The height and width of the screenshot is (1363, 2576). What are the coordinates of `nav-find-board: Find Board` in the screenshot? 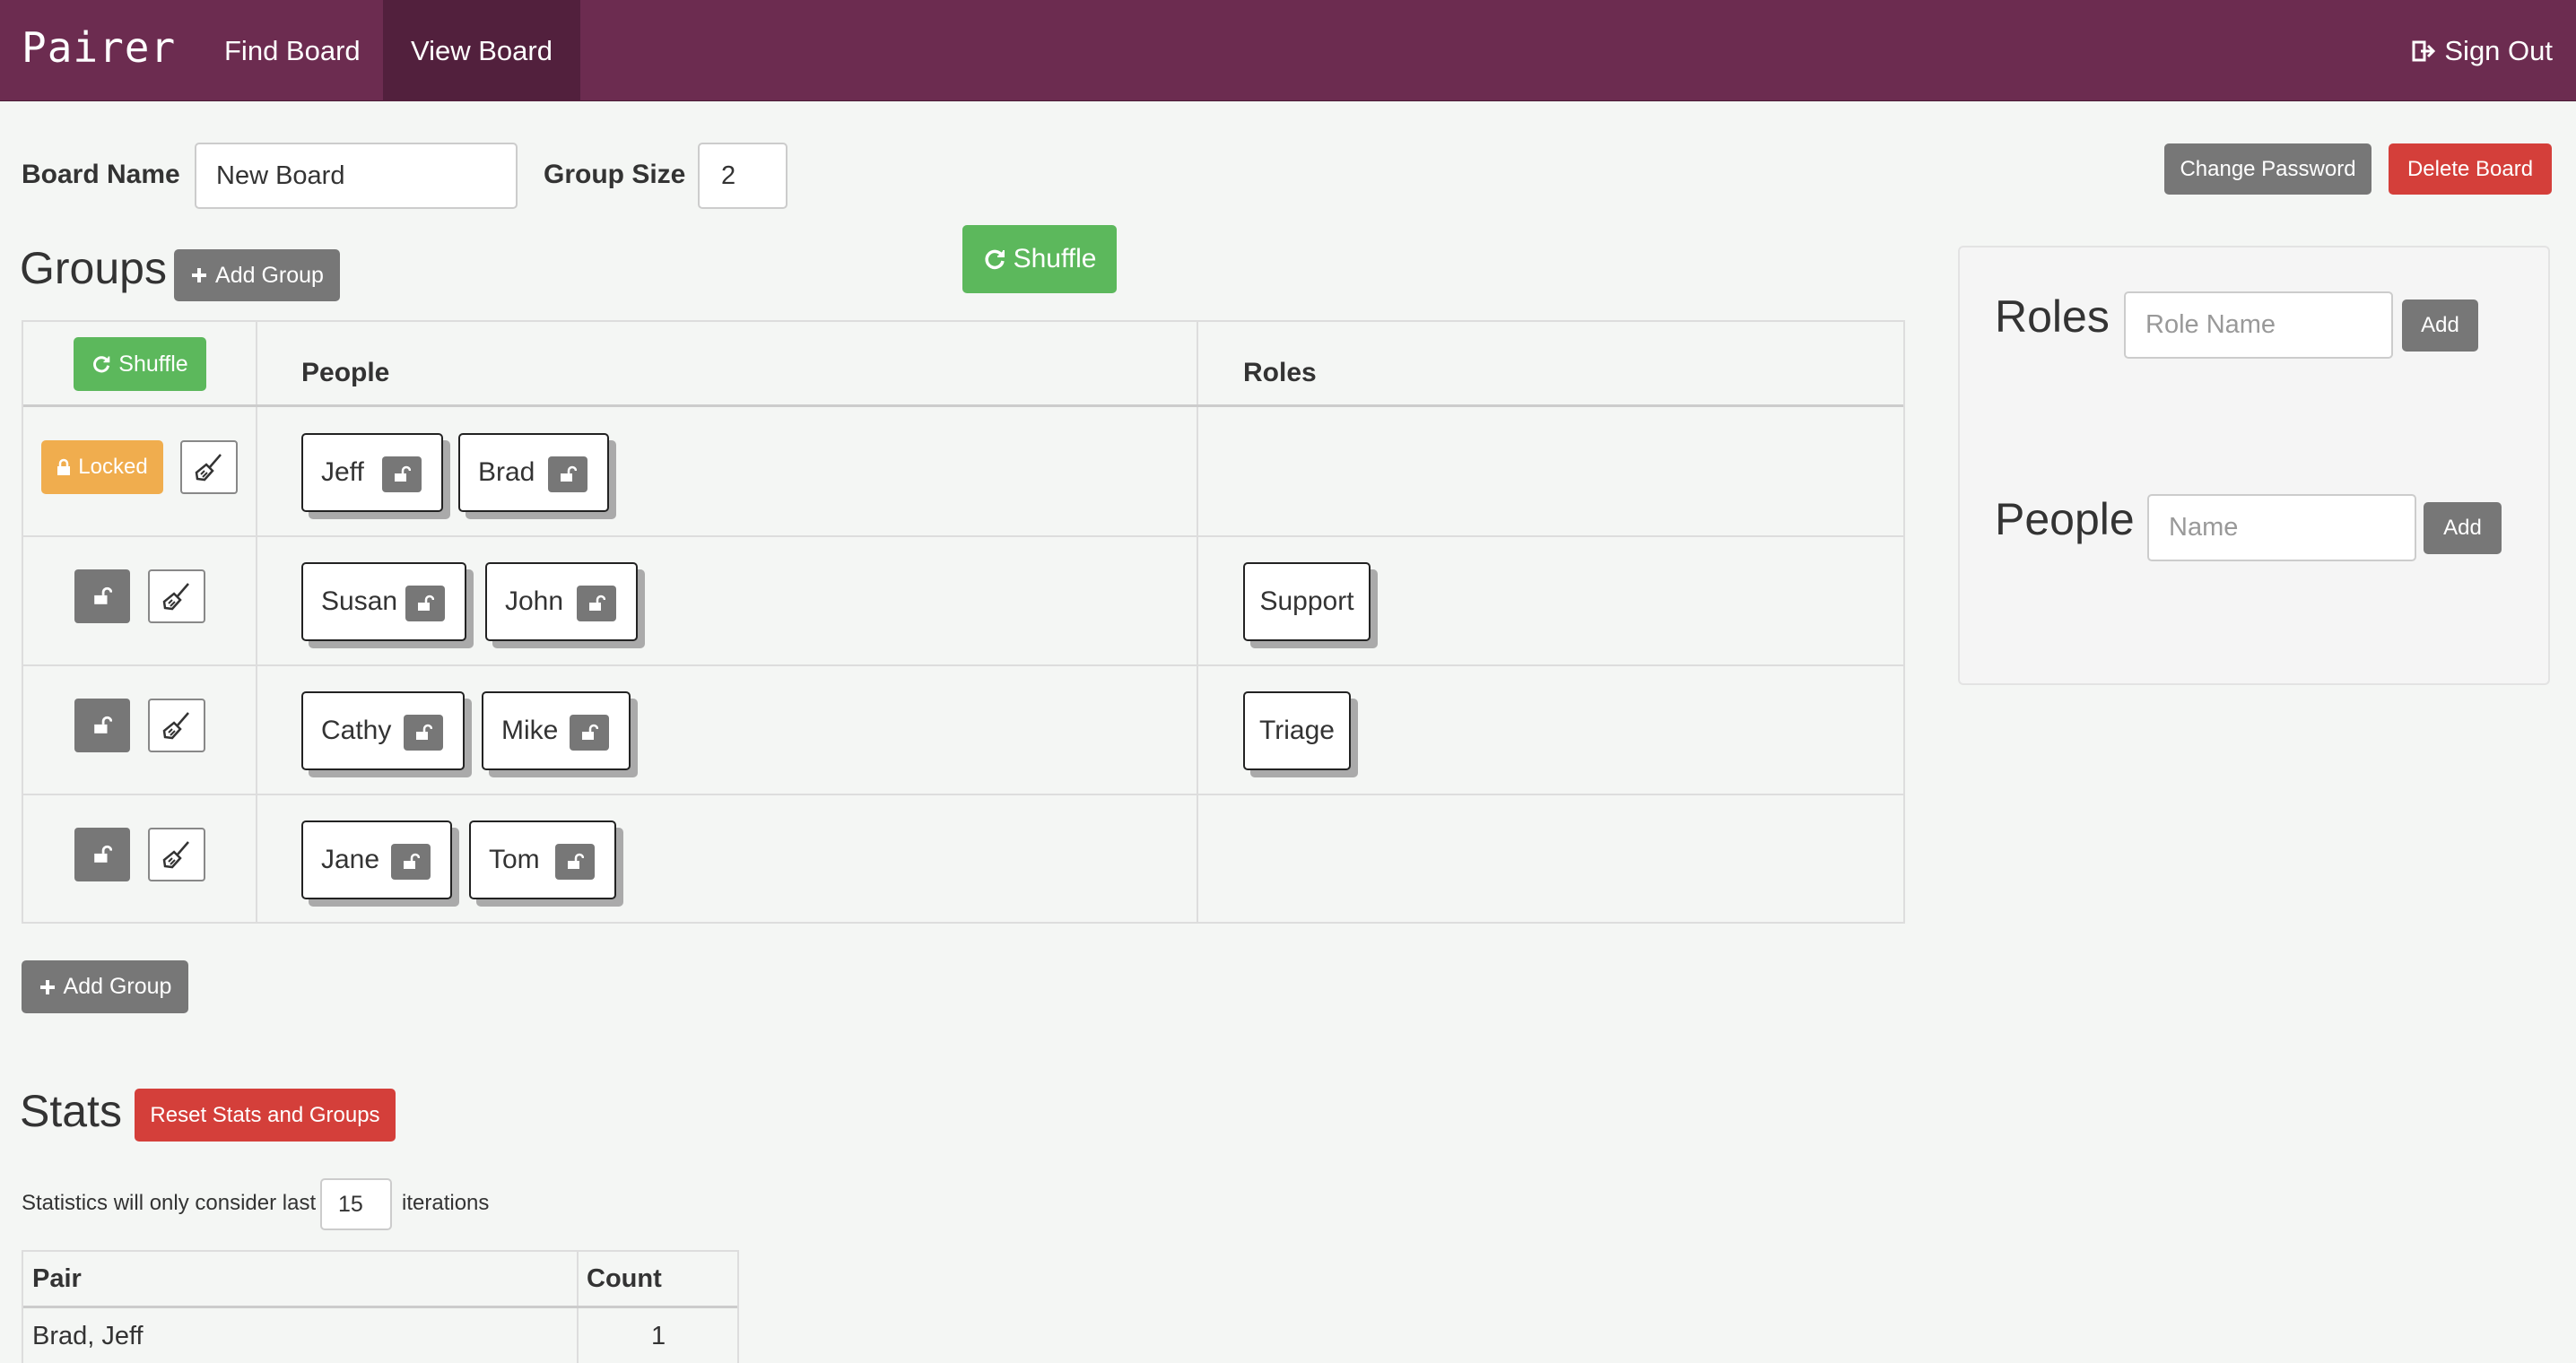 It's located at (292, 50).